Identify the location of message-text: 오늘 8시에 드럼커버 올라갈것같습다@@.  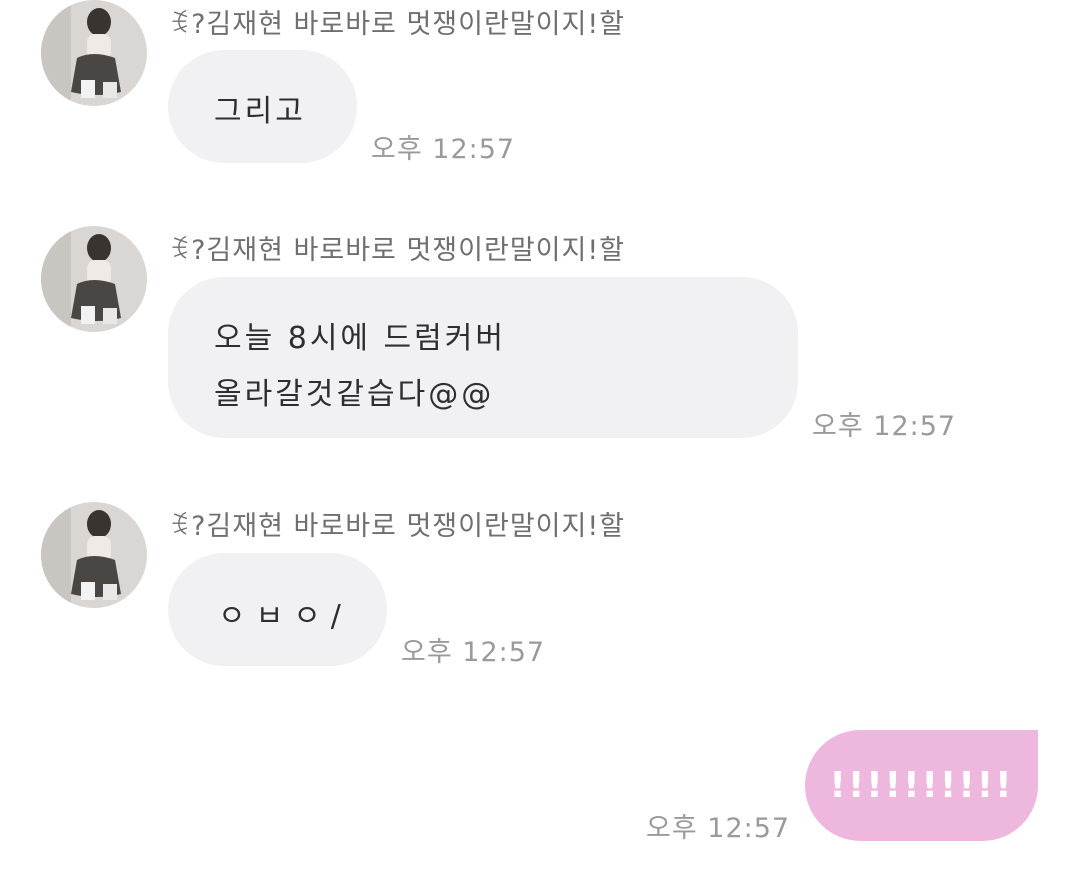
(360, 366).